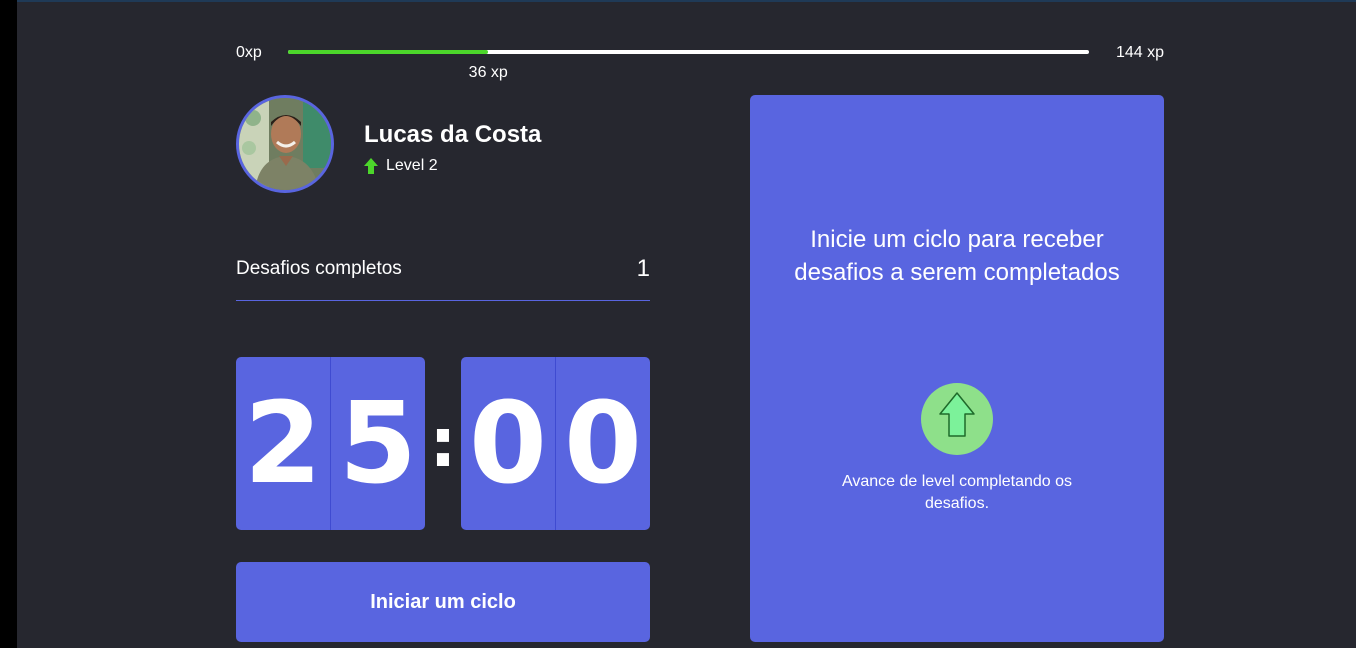 This screenshot has height=648, width=1356. Describe the element at coordinates (453, 134) in the screenshot. I see `user-name: Lucas da Costa` at that location.